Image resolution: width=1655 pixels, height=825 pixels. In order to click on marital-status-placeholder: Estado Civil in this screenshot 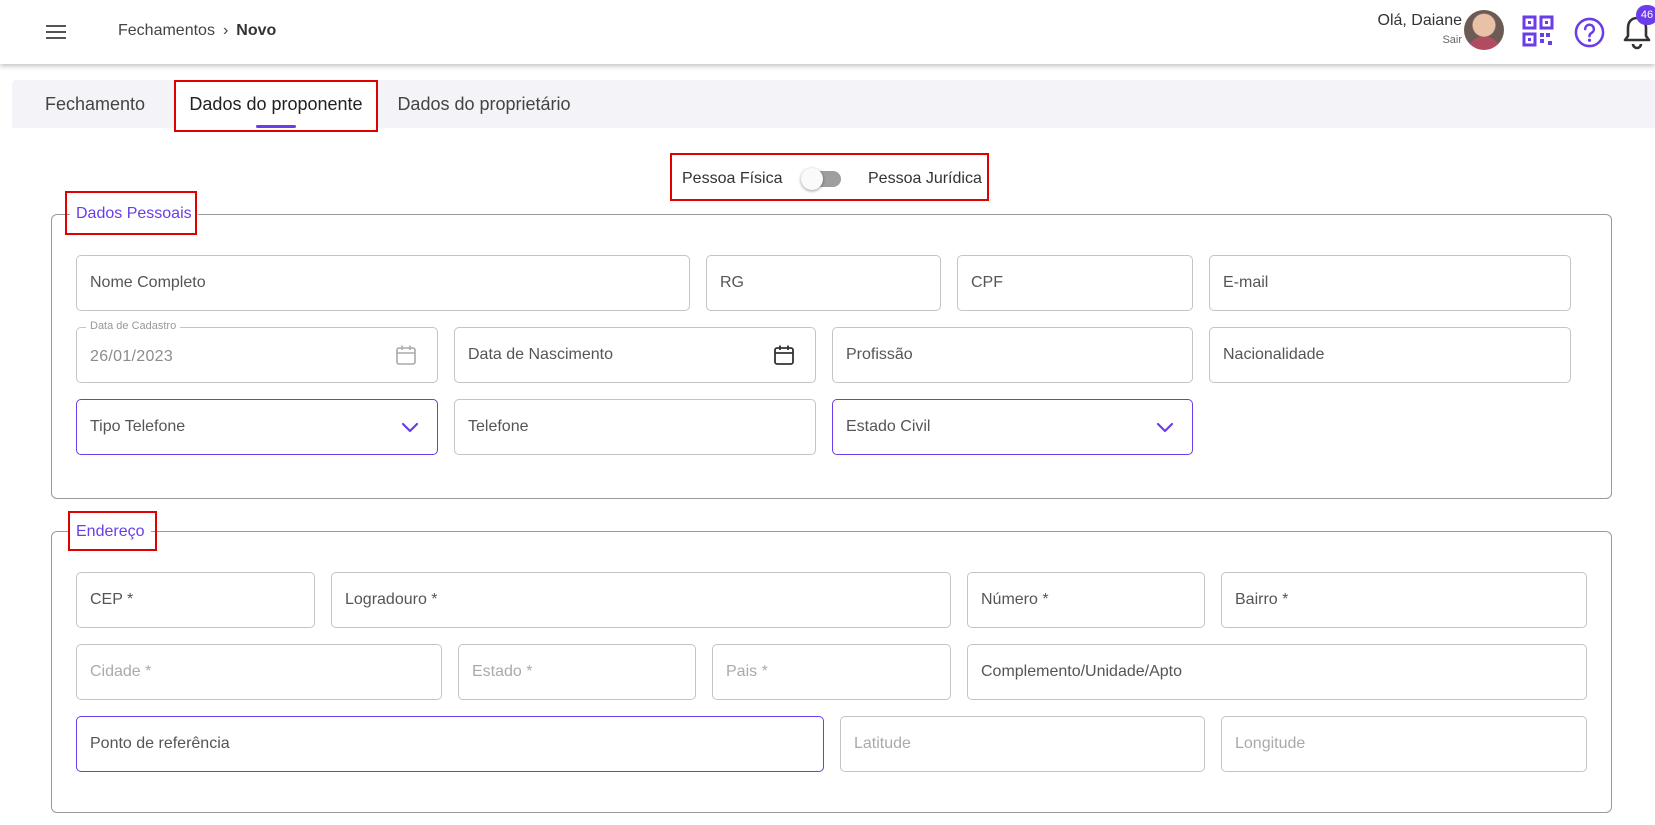, I will do `click(888, 426)`.